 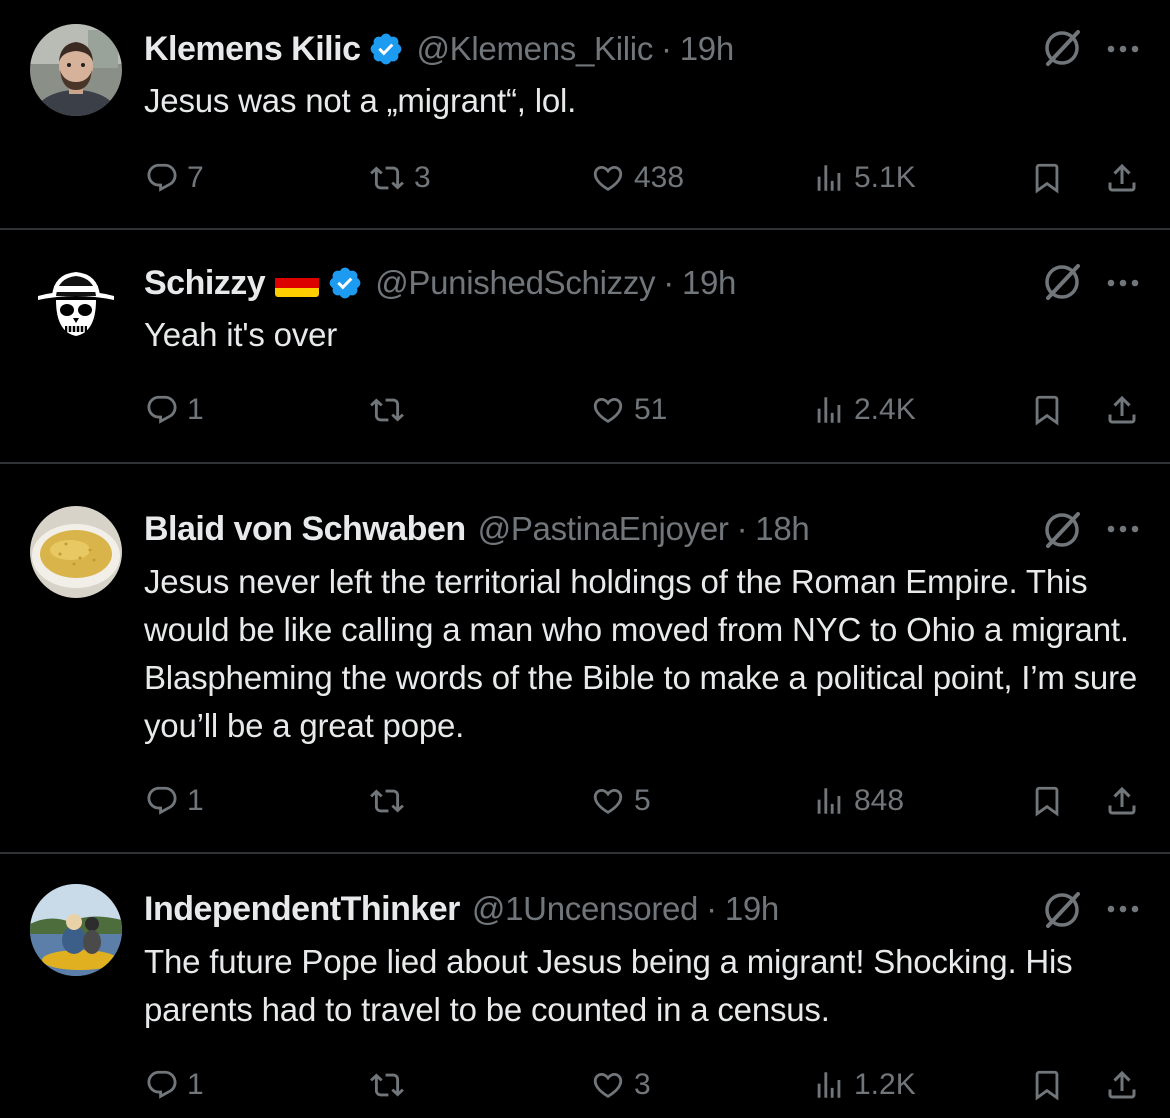 What do you see at coordinates (534, 49) in the screenshot?
I see `user-handle: @Klemens_Kilic` at bounding box center [534, 49].